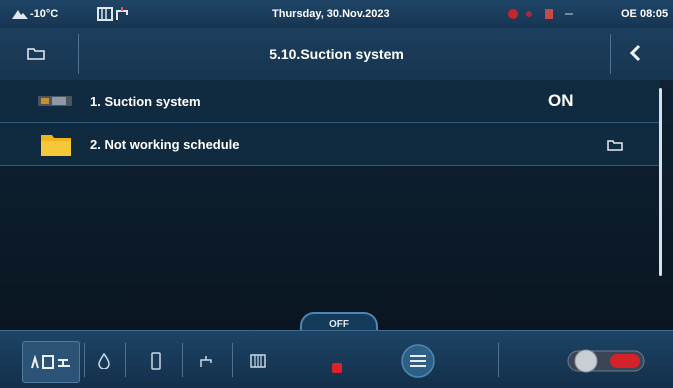 This screenshot has height=388, width=673. Describe the element at coordinates (660, 182) in the screenshot. I see `scrollbar` at that location.